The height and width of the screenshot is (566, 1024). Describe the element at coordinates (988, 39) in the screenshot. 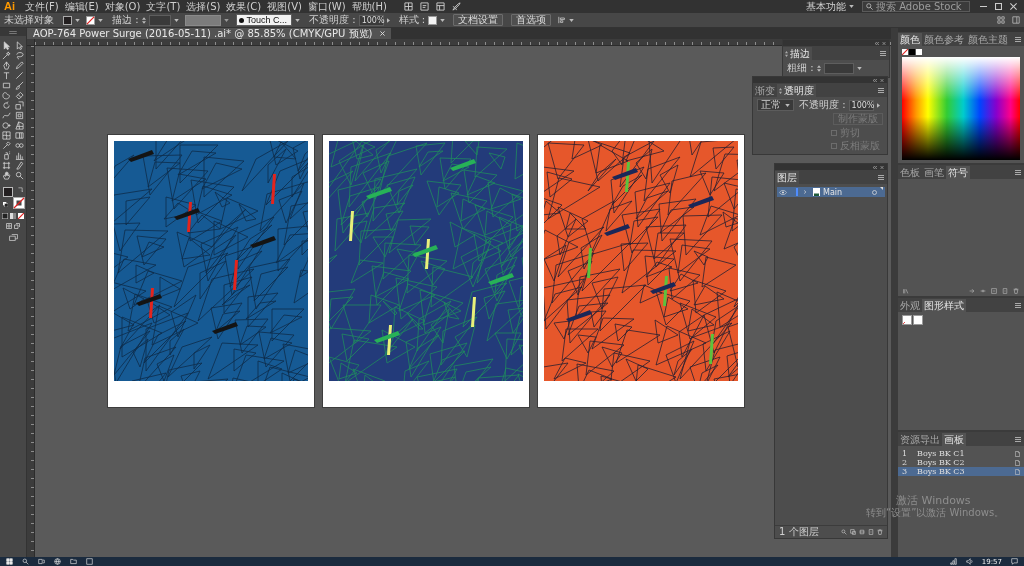

I see `panel-tab: 颜色主题` at that location.